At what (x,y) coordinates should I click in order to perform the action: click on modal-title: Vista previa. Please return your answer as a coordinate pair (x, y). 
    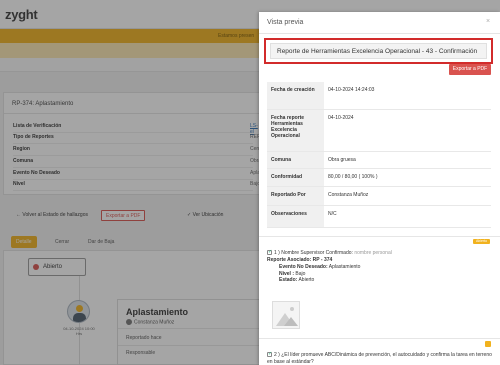
    Looking at the image, I should click on (285, 22).